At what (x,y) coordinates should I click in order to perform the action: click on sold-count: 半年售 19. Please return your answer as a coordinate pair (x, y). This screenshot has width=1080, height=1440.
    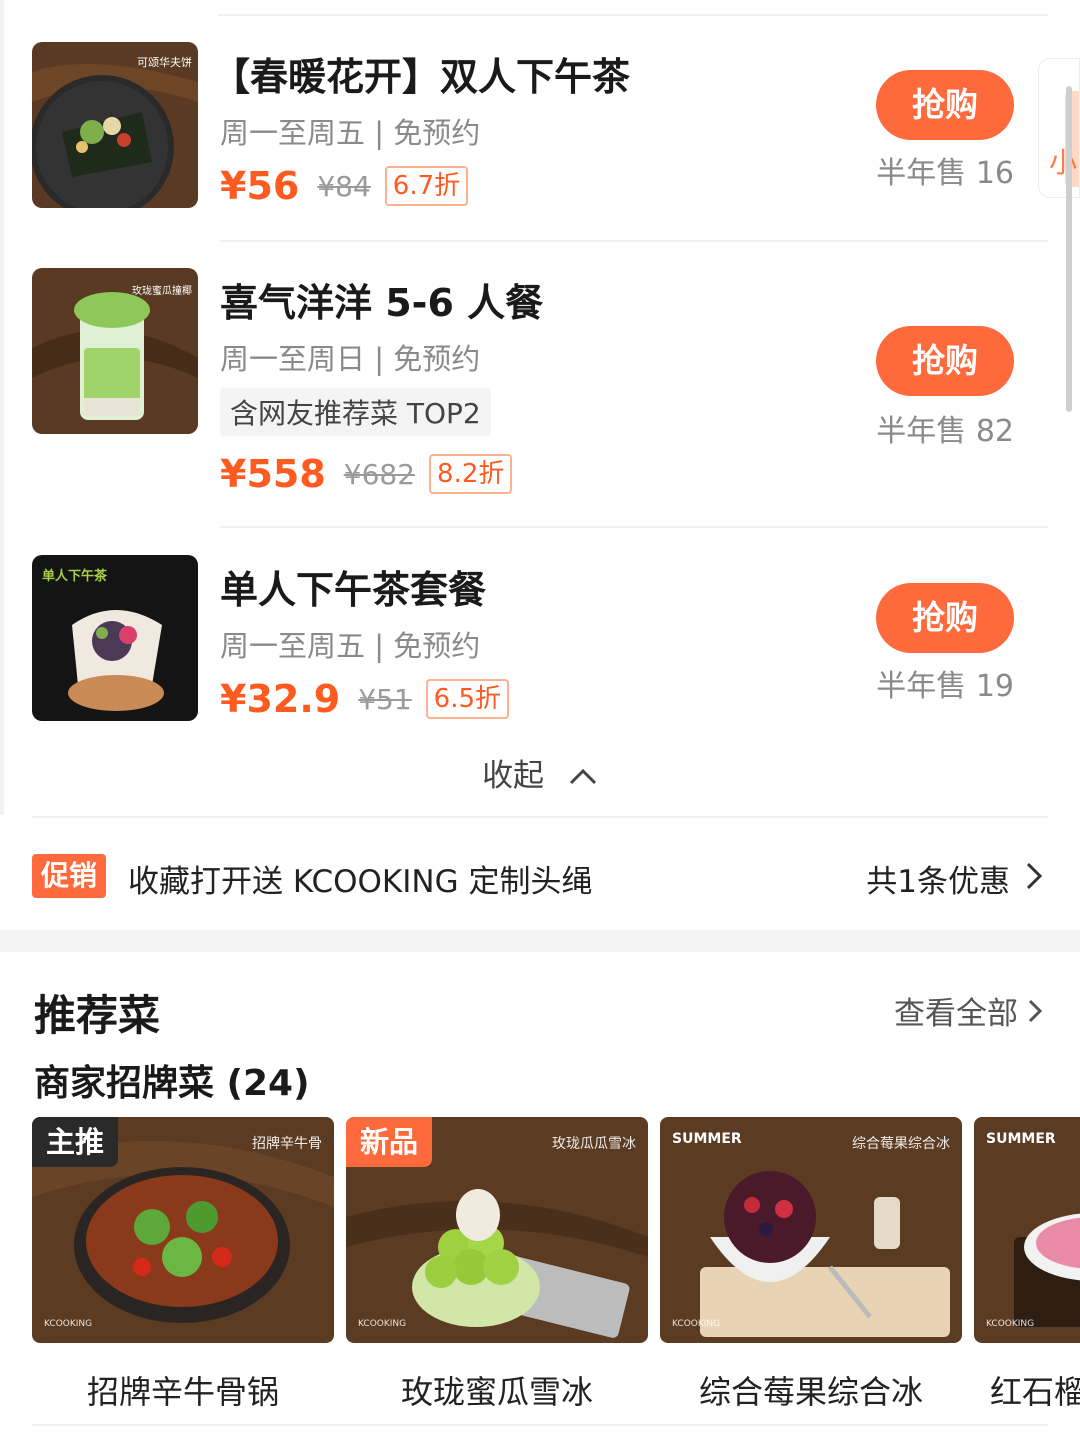
    Looking at the image, I should click on (945, 686).